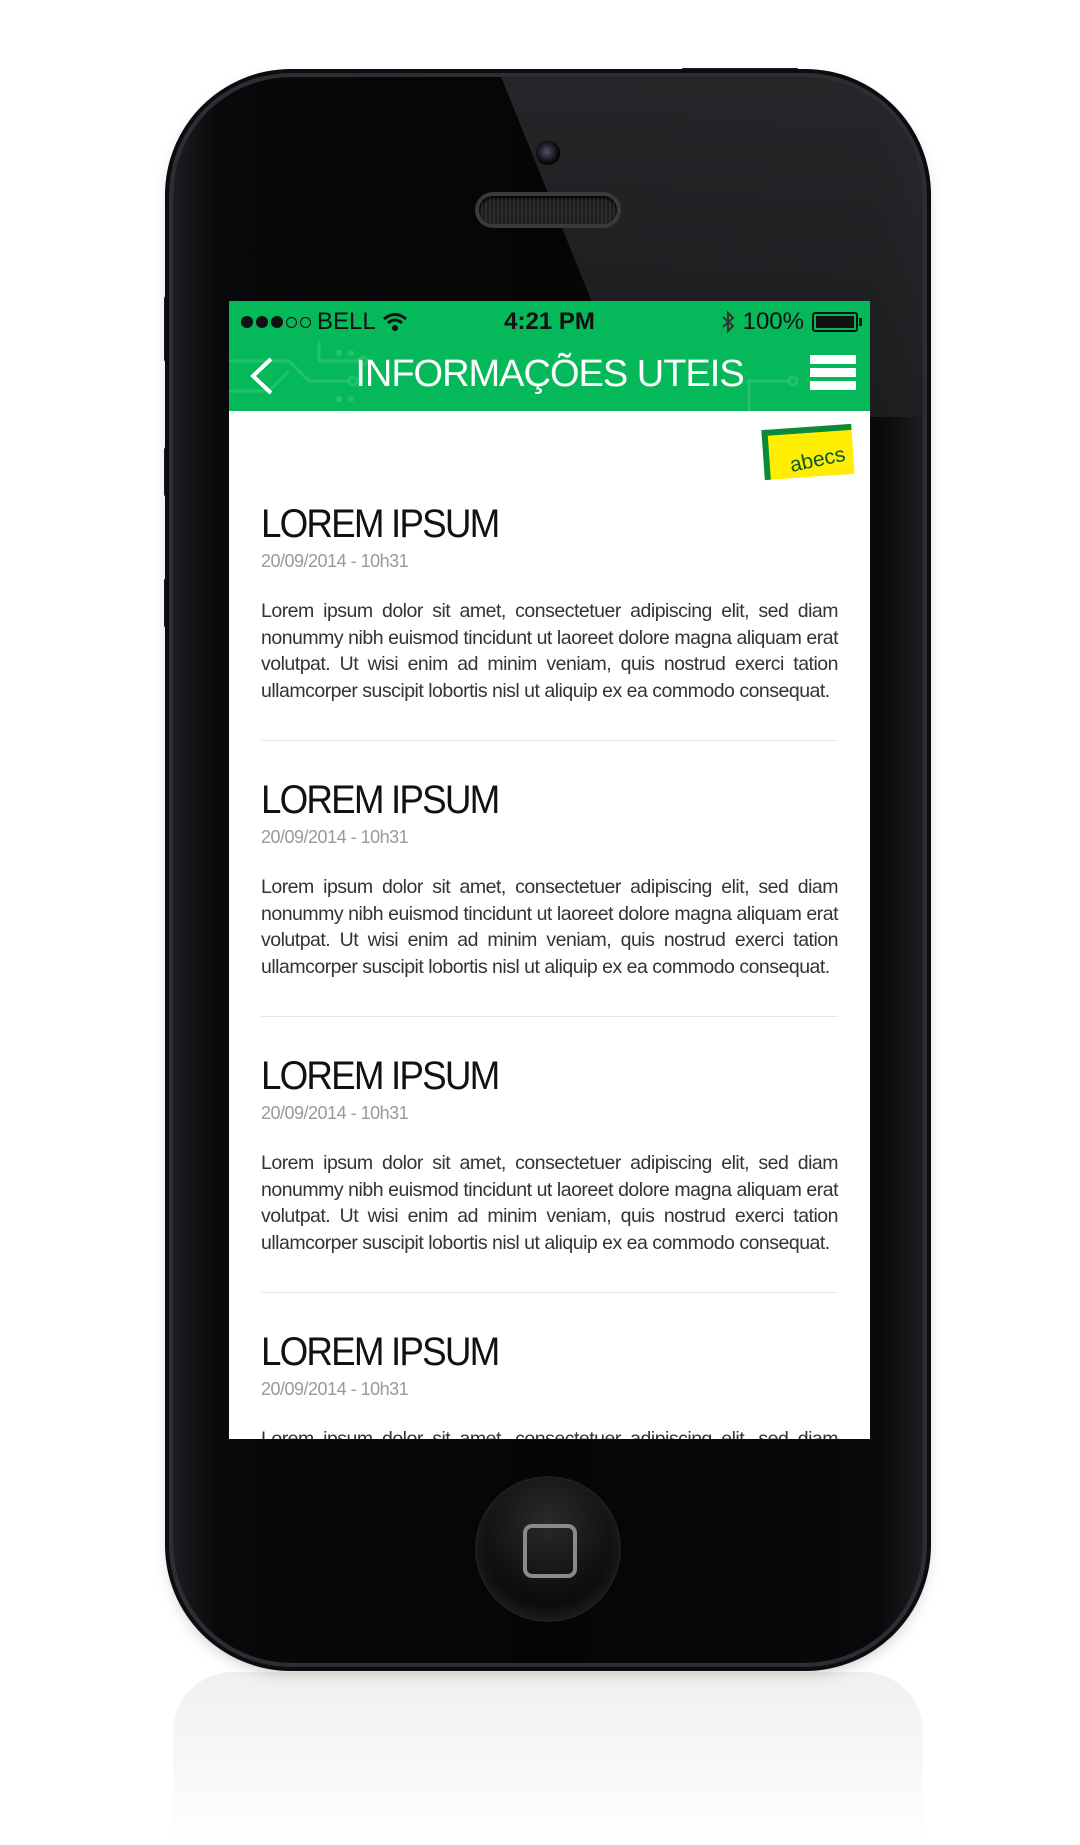 The width and height of the screenshot is (1080, 1845). Describe the element at coordinates (548, 210) in the screenshot. I see `earpiece-speaker` at that location.